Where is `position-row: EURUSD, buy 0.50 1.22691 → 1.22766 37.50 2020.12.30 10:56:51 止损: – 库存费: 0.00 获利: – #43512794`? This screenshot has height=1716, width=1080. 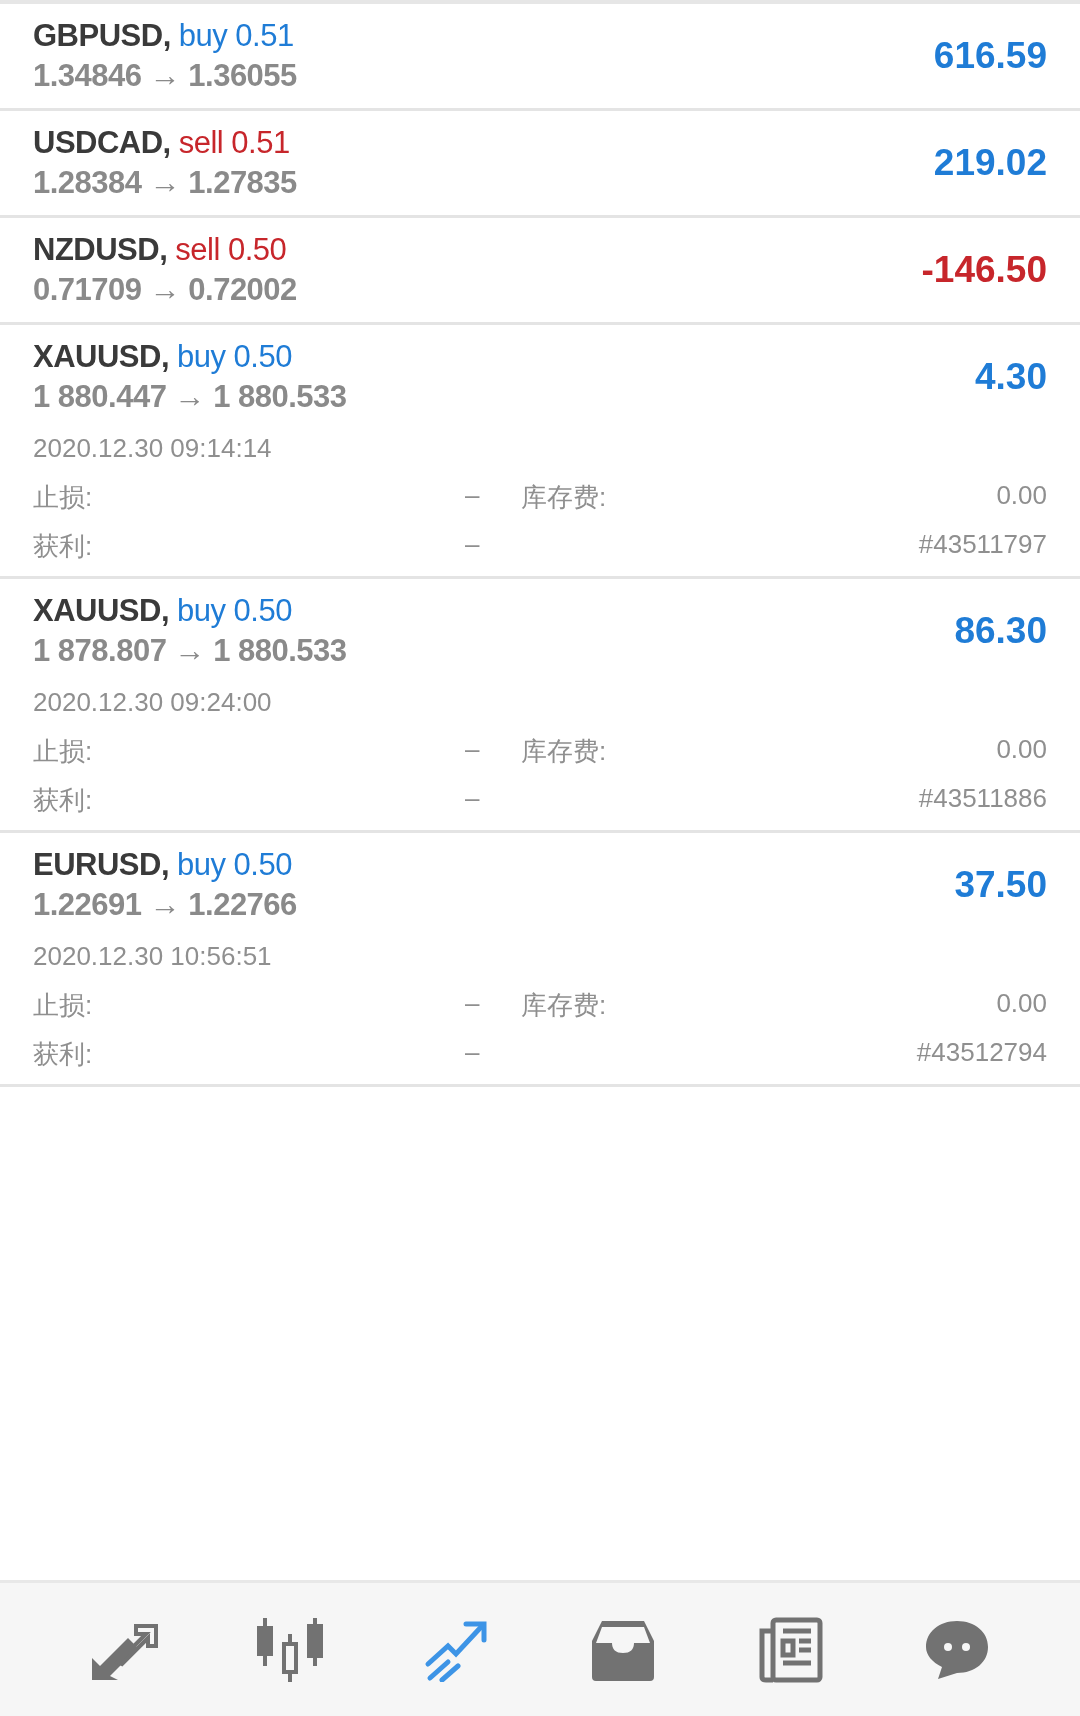 position-row: EURUSD, buy 0.50 1.22691 → 1.22766 37.50 2020.12.30 10:56:51 止损: – 库存费: 0.00 获利: – #43512794 is located at coordinates (540, 960).